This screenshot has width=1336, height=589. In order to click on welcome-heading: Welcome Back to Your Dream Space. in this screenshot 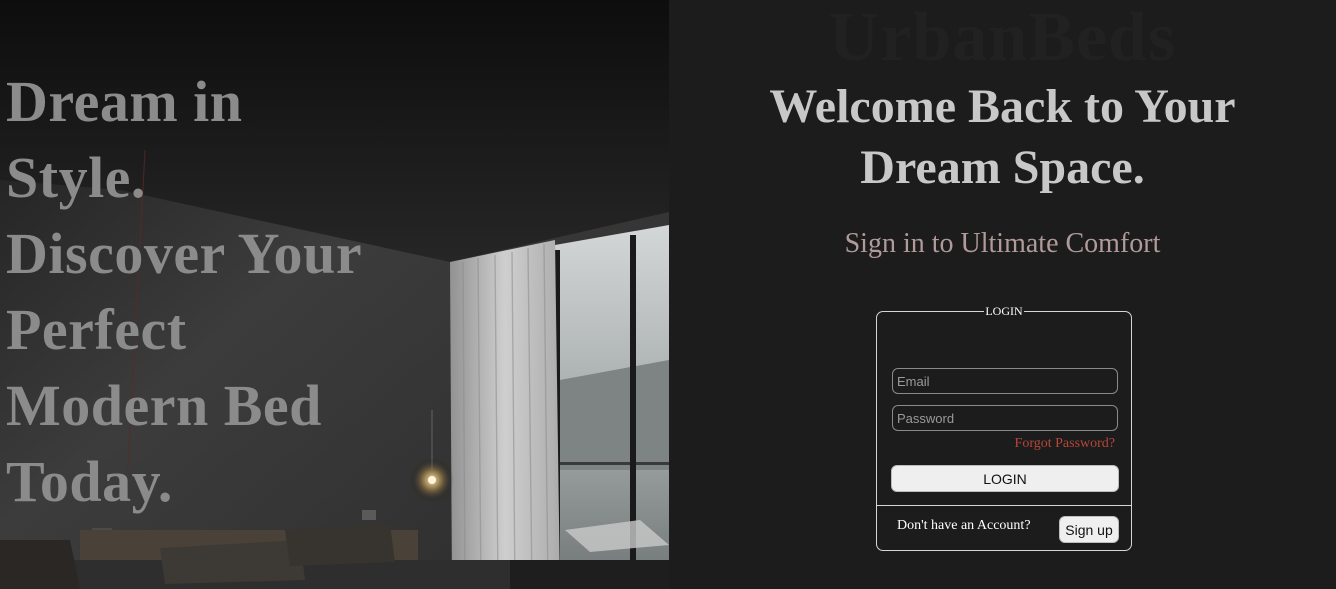, I will do `click(1002, 137)`.